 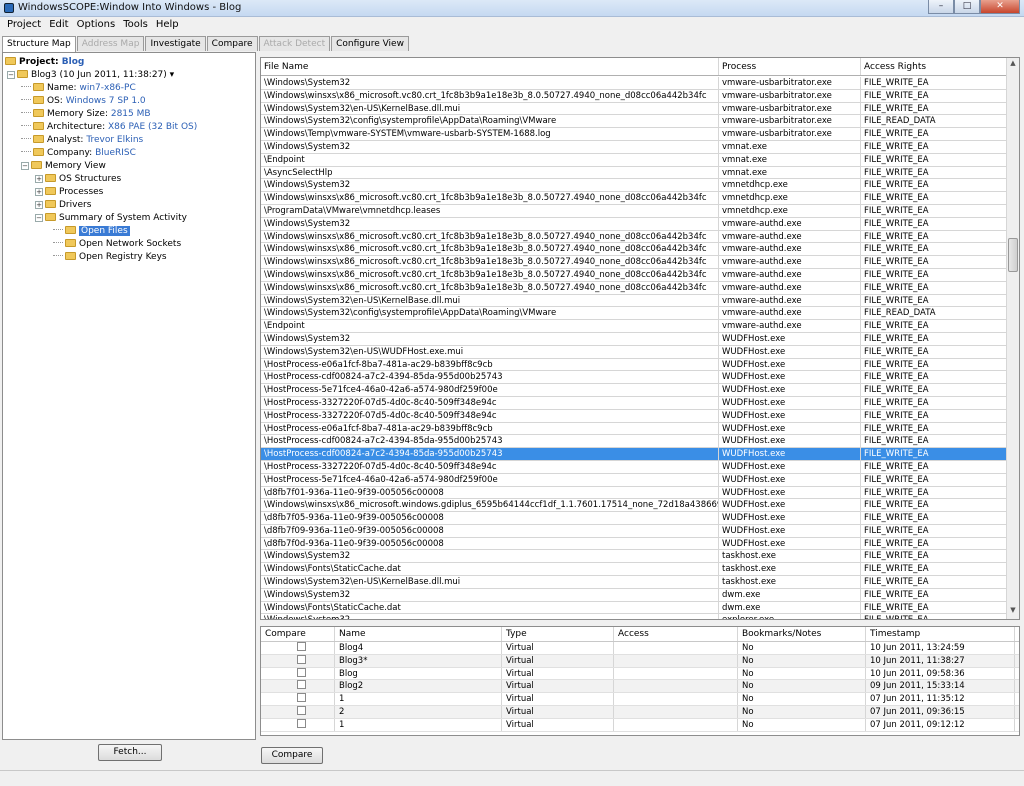 I want to click on column-access: Access, so click(x=676, y=634).